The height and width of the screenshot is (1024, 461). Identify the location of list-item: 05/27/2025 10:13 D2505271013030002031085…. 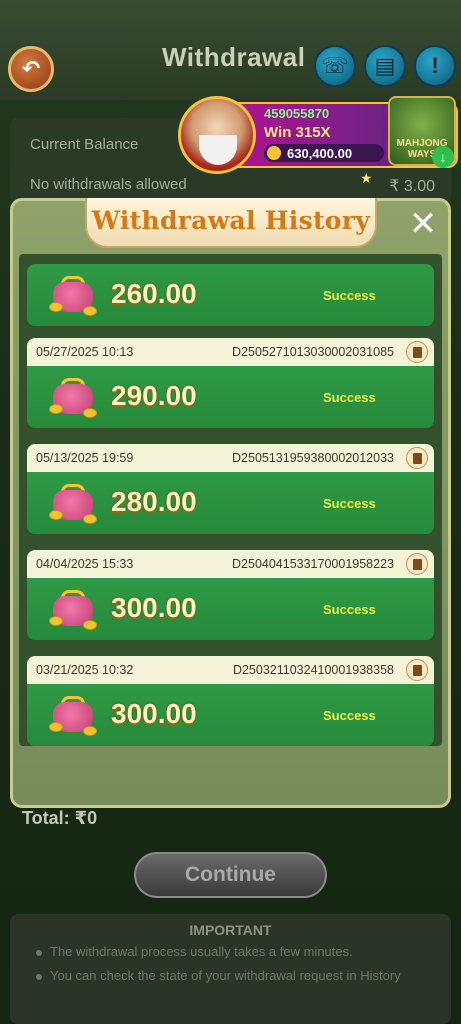
(230, 383).